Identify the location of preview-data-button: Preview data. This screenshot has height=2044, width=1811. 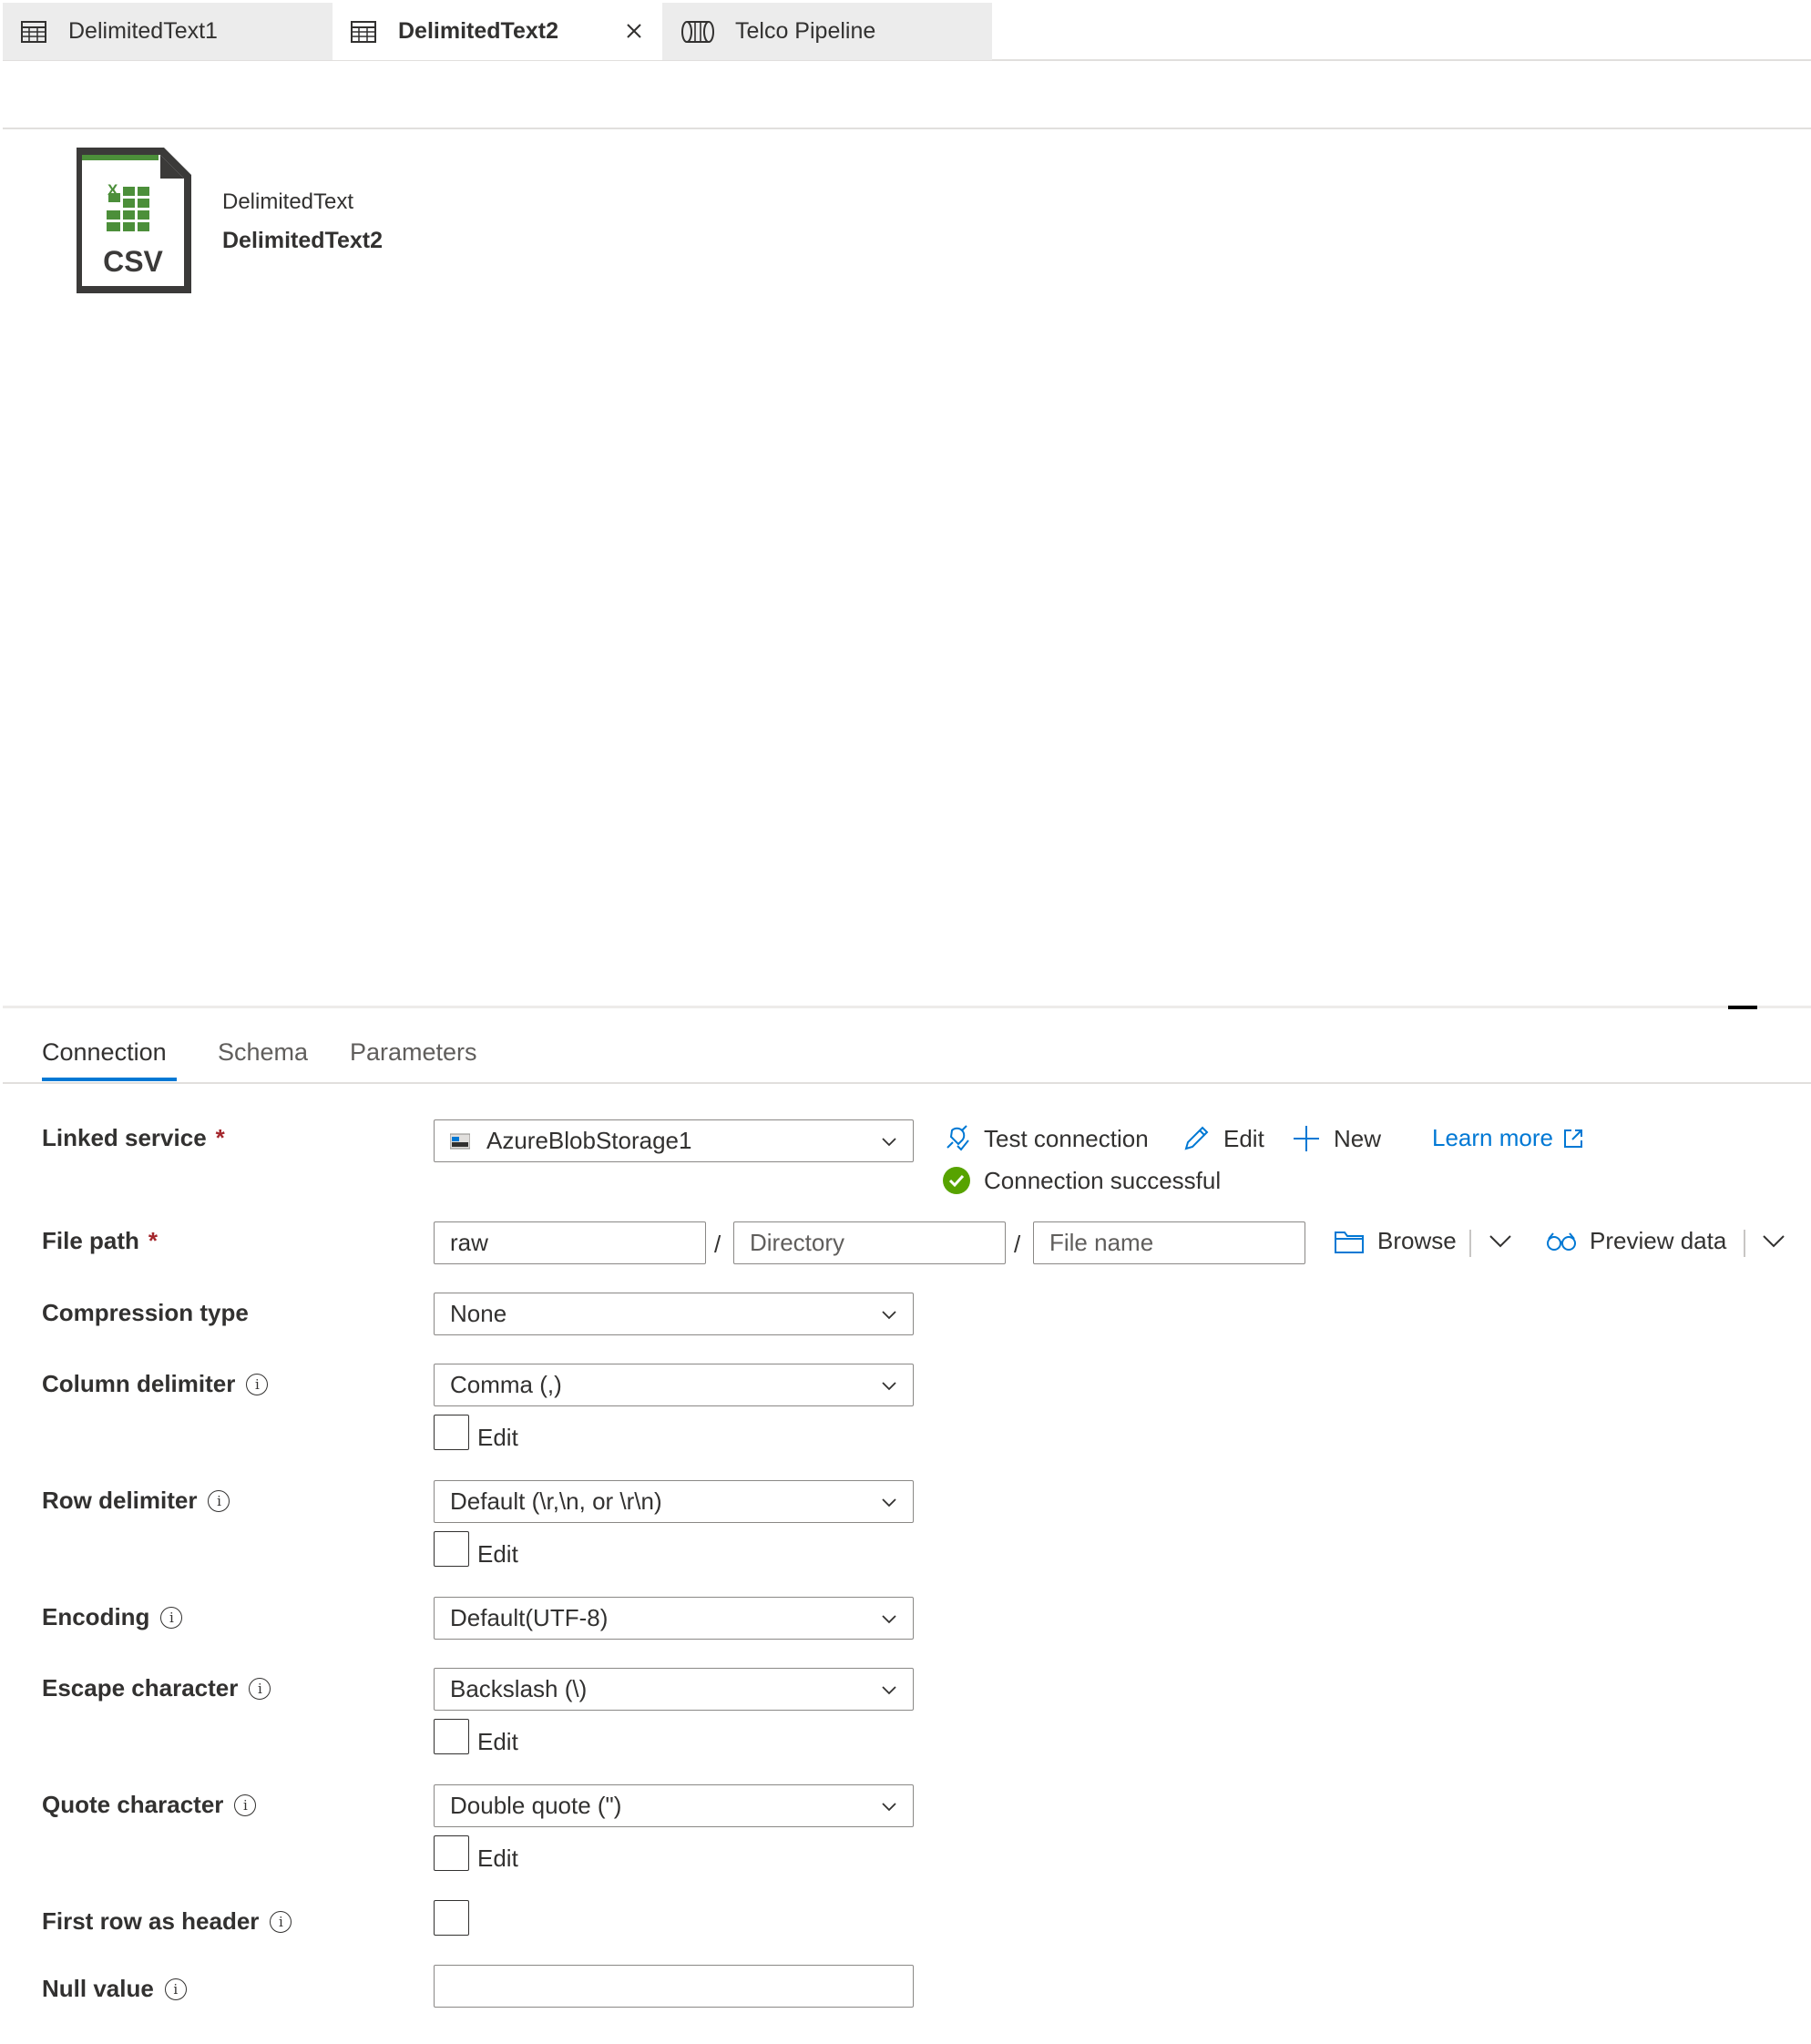
(1636, 1241).